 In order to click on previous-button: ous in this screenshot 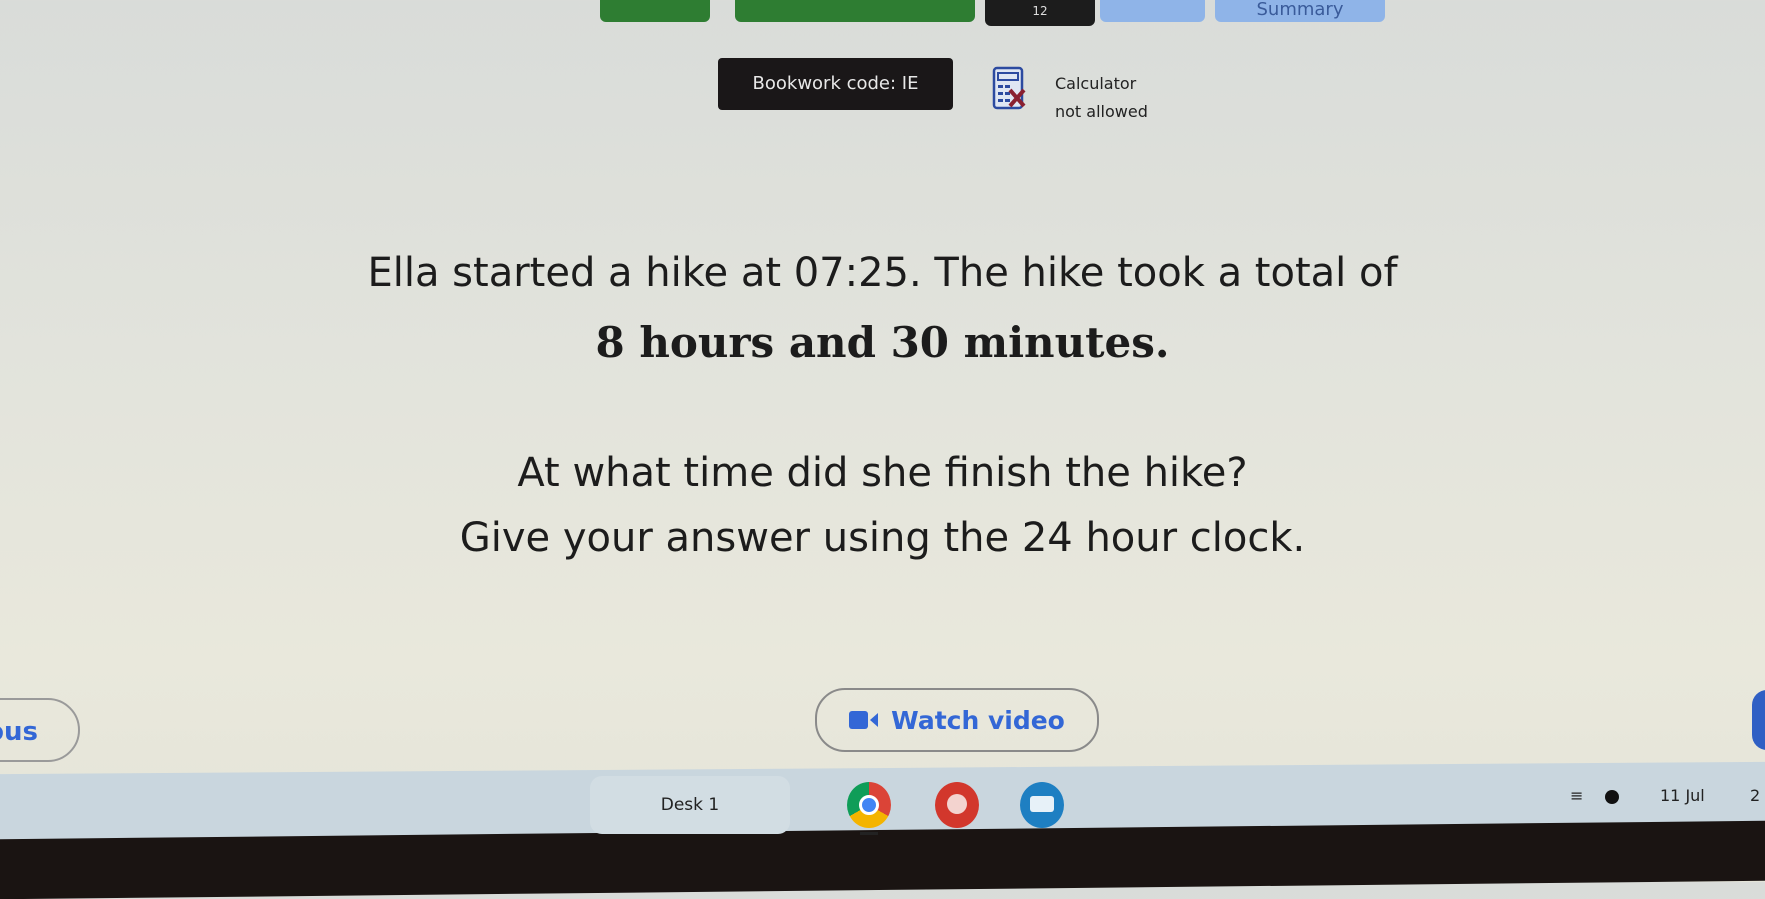, I will do `click(40, 730)`.